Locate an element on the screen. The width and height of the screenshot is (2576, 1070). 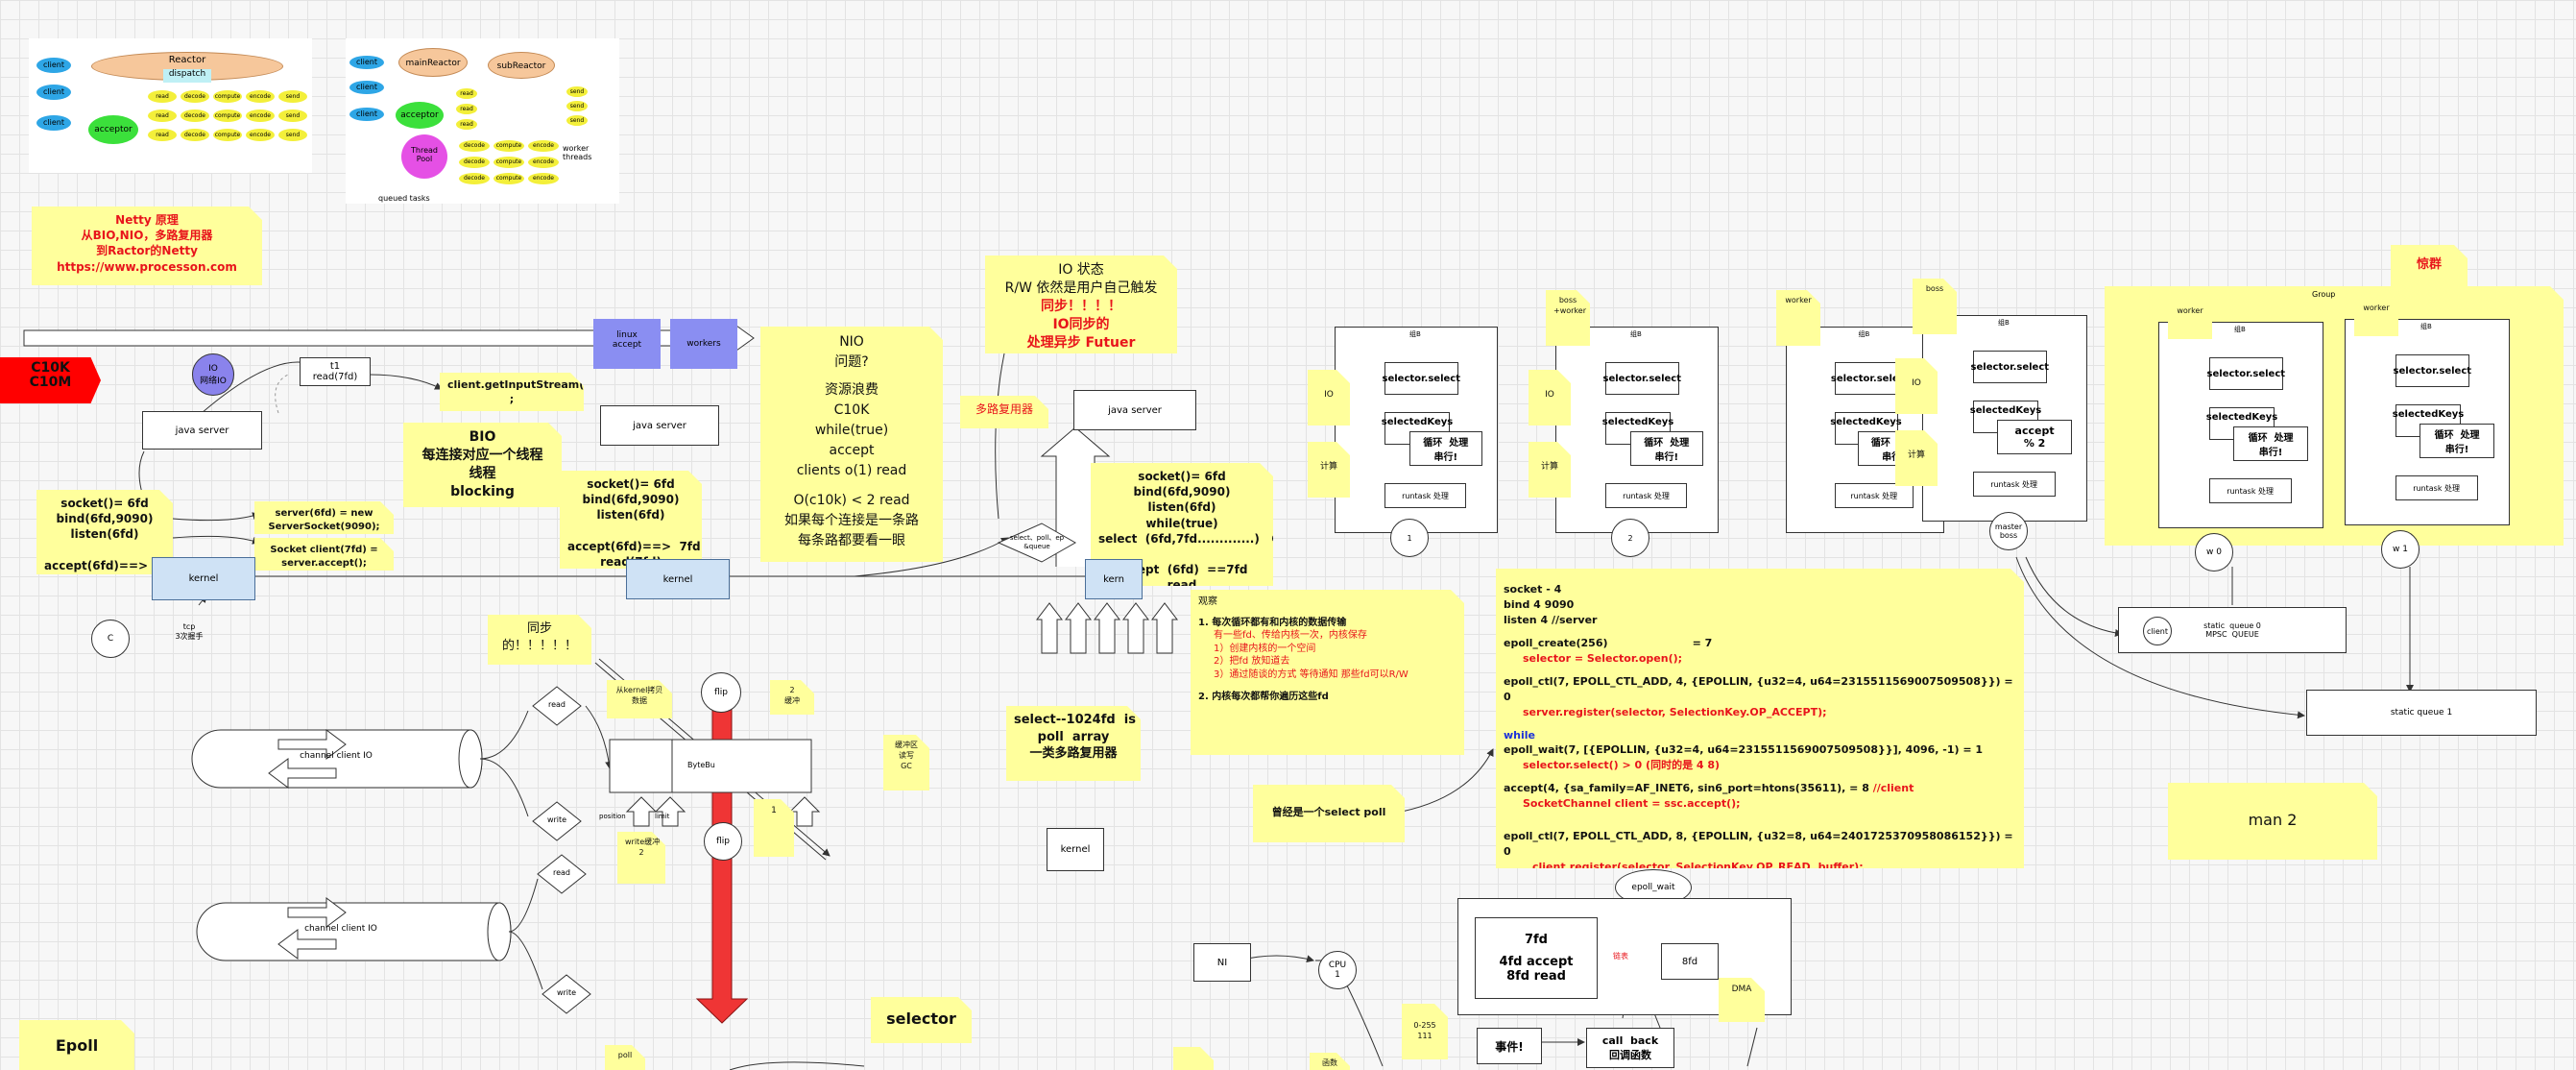
nio-line: 资源浪费 is located at coordinates (852, 390).